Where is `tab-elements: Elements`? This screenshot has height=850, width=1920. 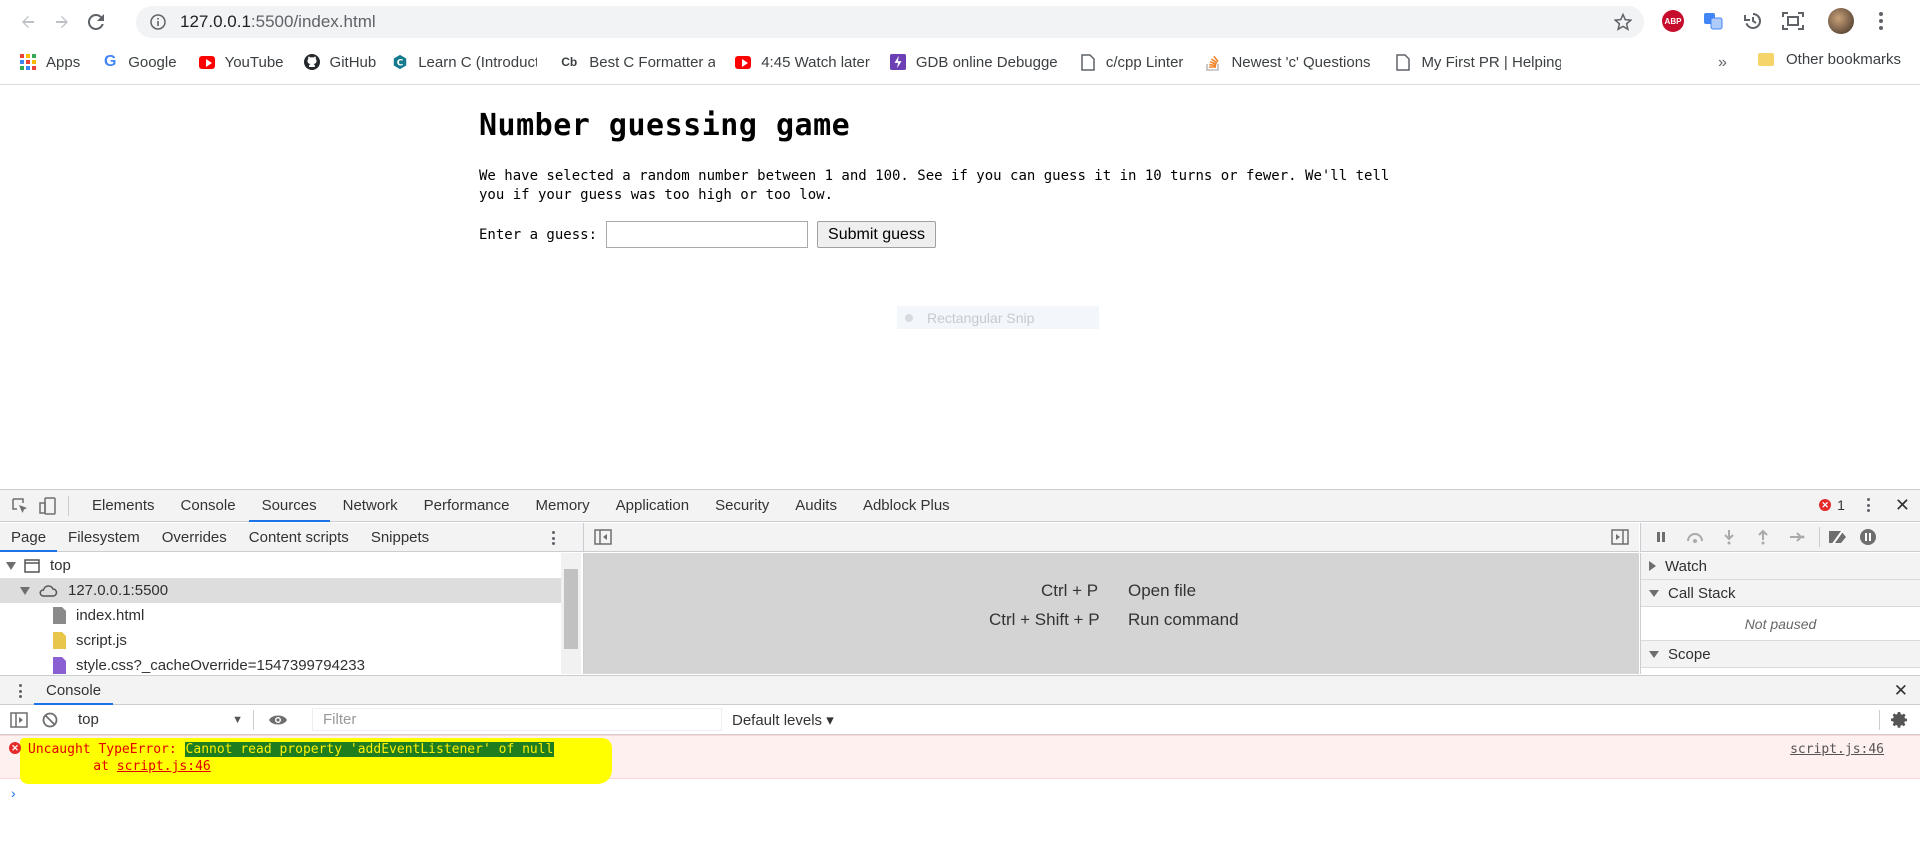
tab-elements: Elements is located at coordinates (123, 506).